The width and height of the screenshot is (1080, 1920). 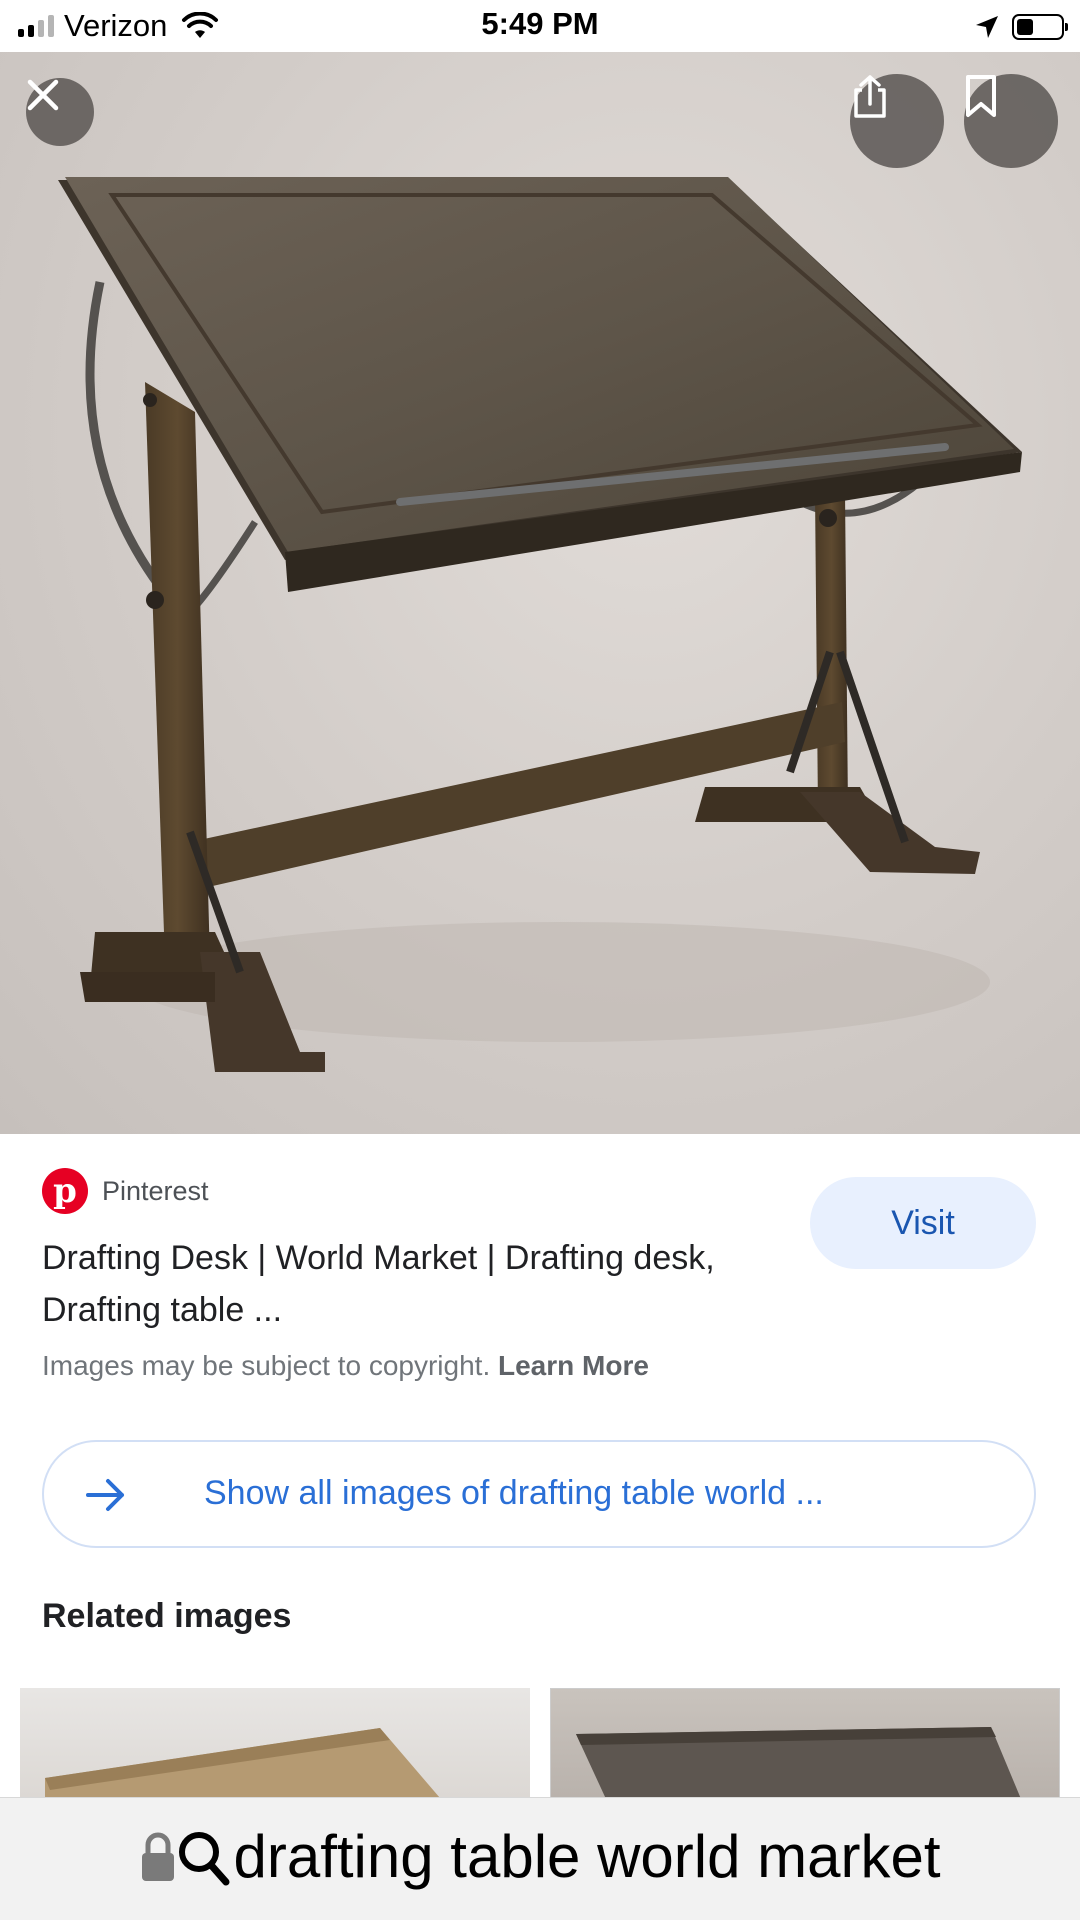 What do you see at coordinates (65, 1191) in the screenshot?
I see `pinterest-logo-icon: p` at bounding box center [65, 1191].